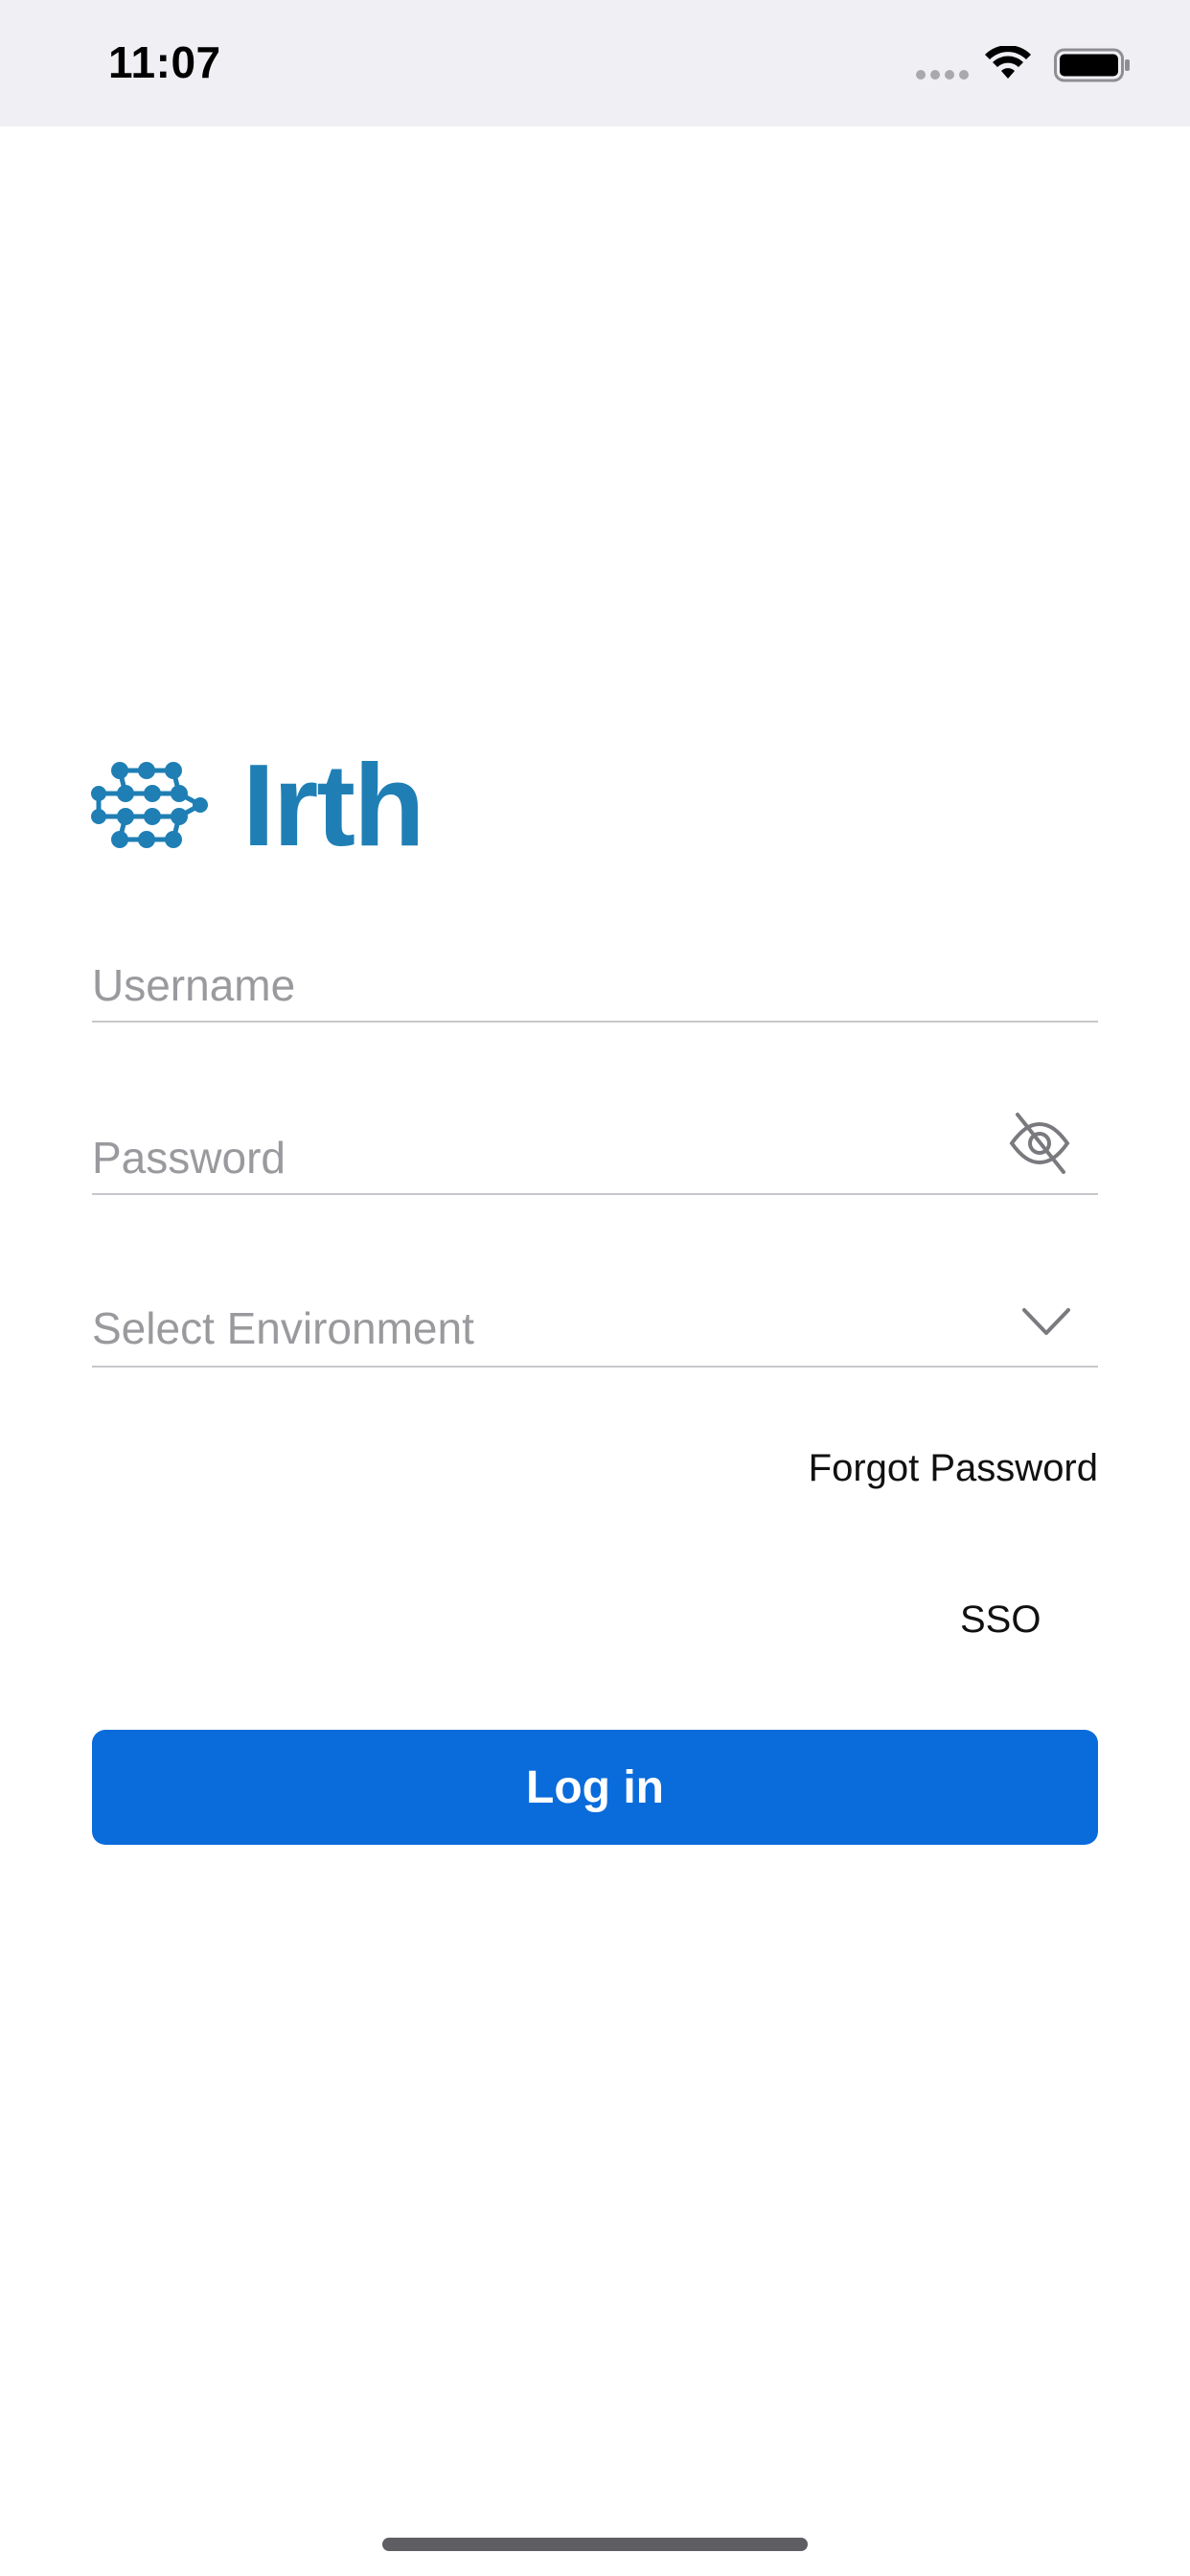 The width and height of the screenshot is (1190, 2576). What do you see at coordinates (164, 62) in the screenshot?
I see `status-time: 11:07` at bounding box center [164, 62].